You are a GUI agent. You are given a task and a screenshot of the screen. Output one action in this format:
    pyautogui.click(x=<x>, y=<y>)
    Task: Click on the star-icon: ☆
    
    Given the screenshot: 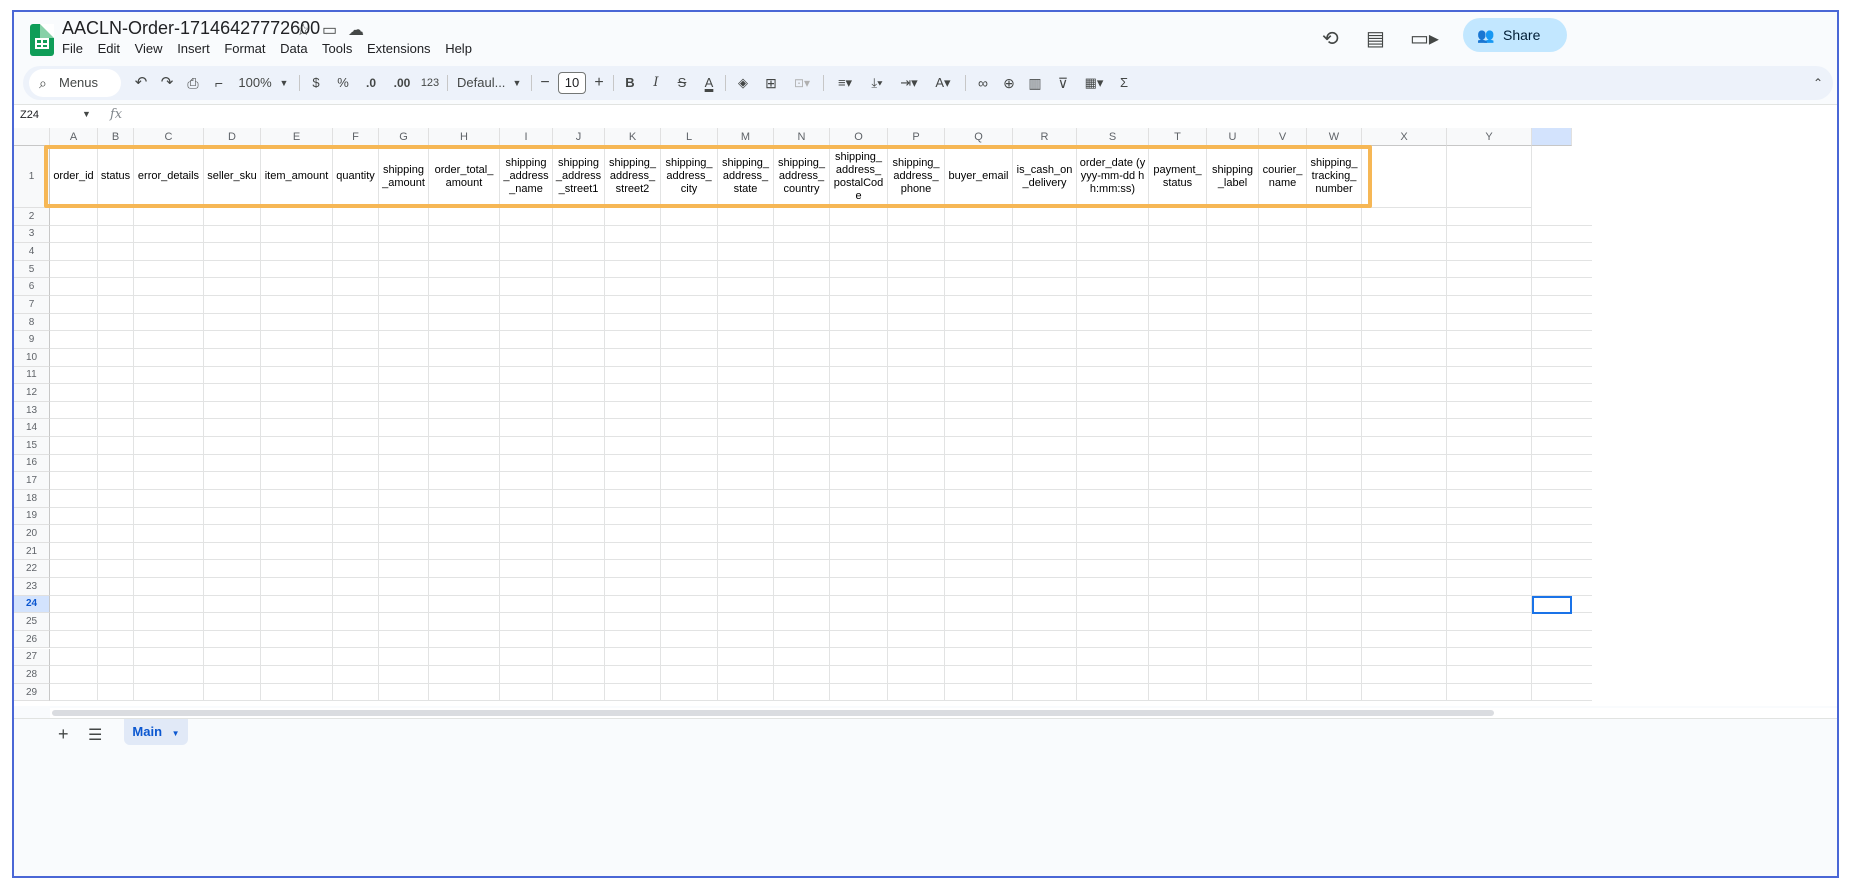 What is the action you would take?
    pyautogui.click(x=303, y=30)
    